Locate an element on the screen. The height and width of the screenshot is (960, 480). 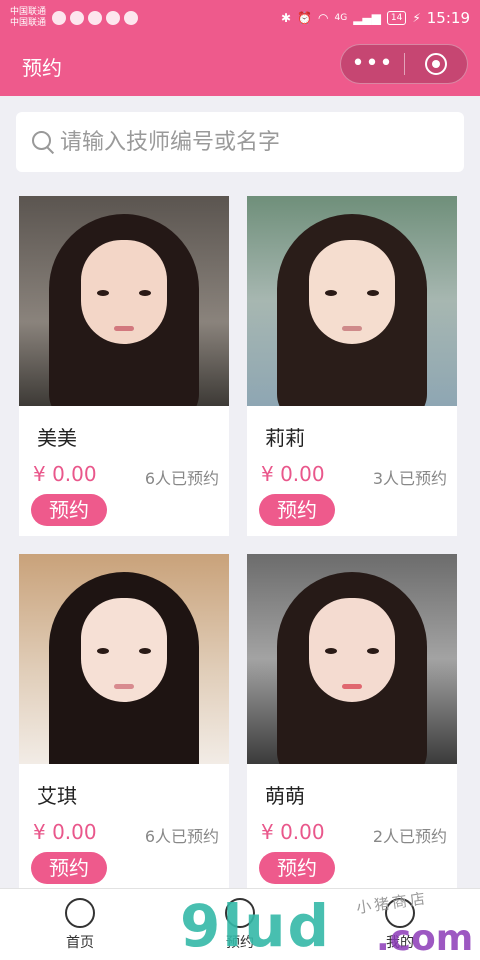
tab-booking: 预约 is located at coordinates (240, 924).